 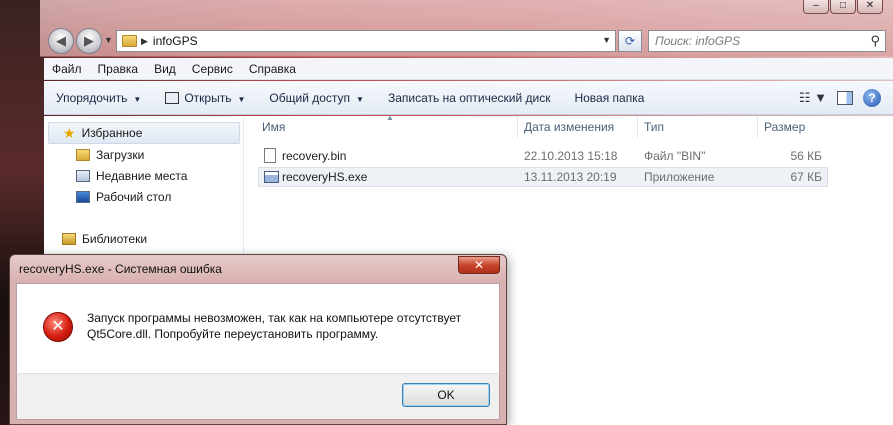 I want to click on sidebar-item-label: Недавние места, so click(x=142, y=176).